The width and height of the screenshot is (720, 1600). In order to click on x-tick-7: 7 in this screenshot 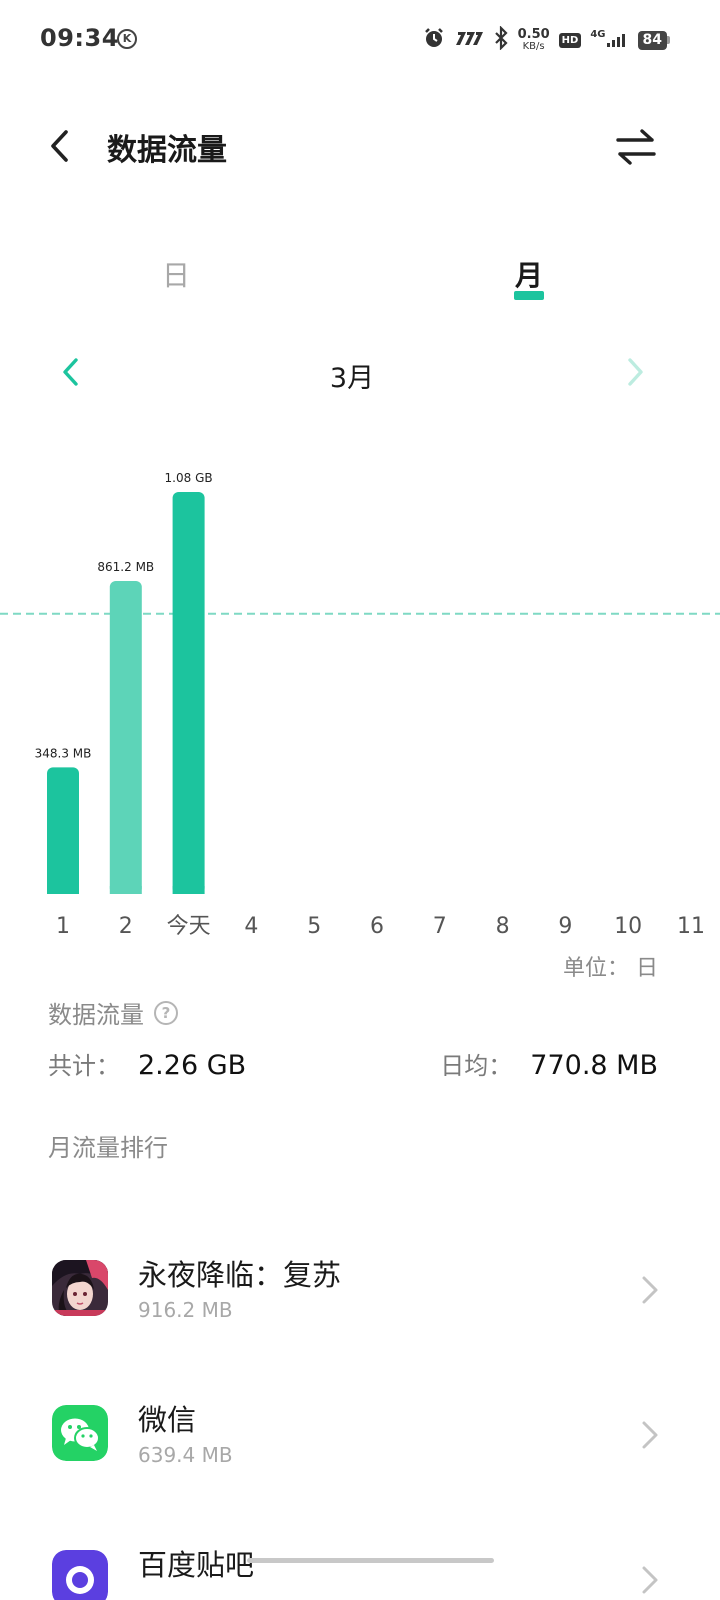, I will do `click(440, 926)`.